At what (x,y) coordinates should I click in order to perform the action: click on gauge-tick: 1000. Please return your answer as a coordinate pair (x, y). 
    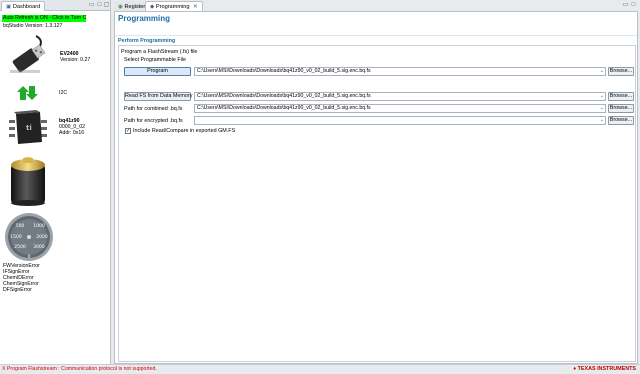
    Looking at the image, I should click on (39, 226).